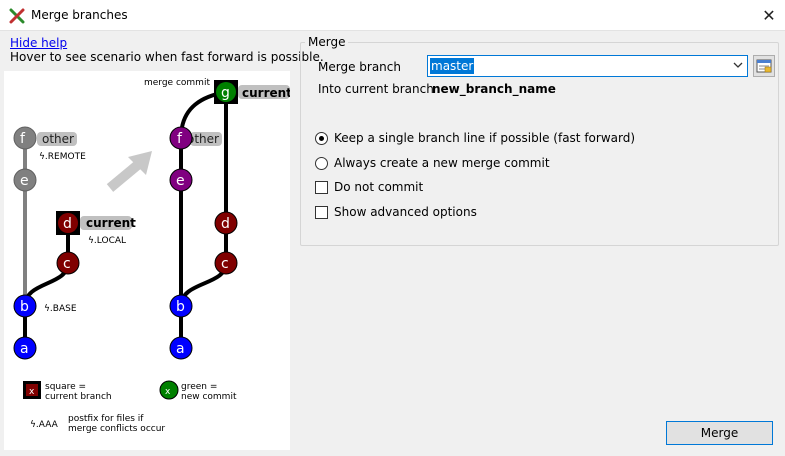 Image resolution: width=785 pixels, height=456 pixels. I want to click on branch-list-icon, so click(764, 66).